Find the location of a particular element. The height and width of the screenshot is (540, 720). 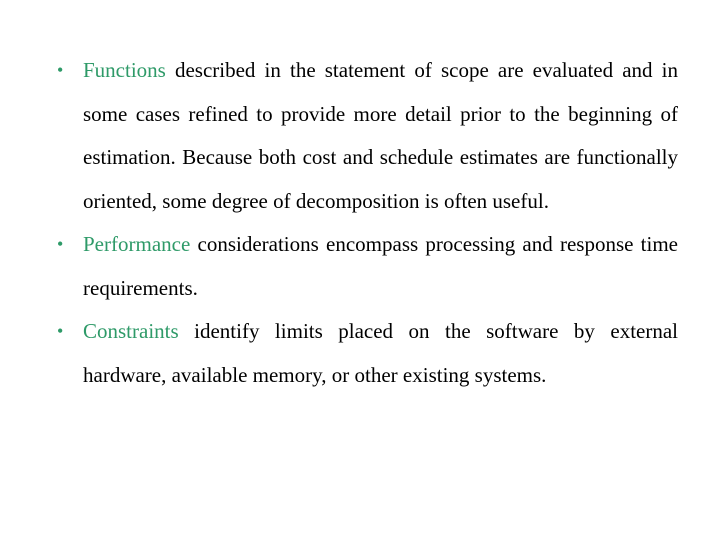

keyword-functions: Functions is located at coordinates (124, 70).